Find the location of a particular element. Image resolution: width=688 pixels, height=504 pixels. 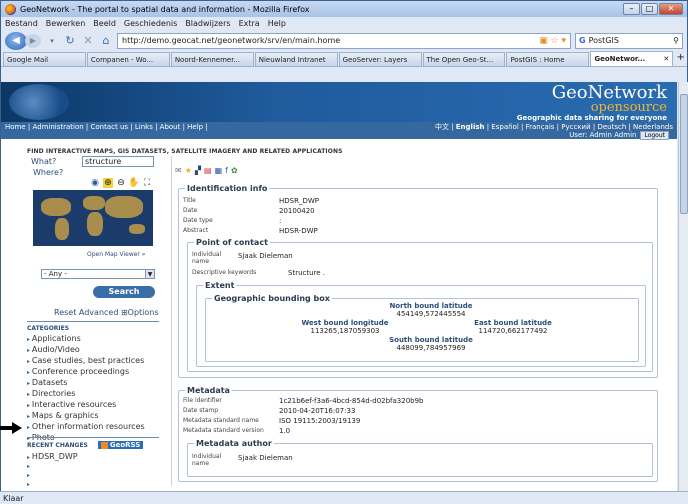

brand-tagline: Geographic data sharing for everyone is located at coordinates (591, 118).